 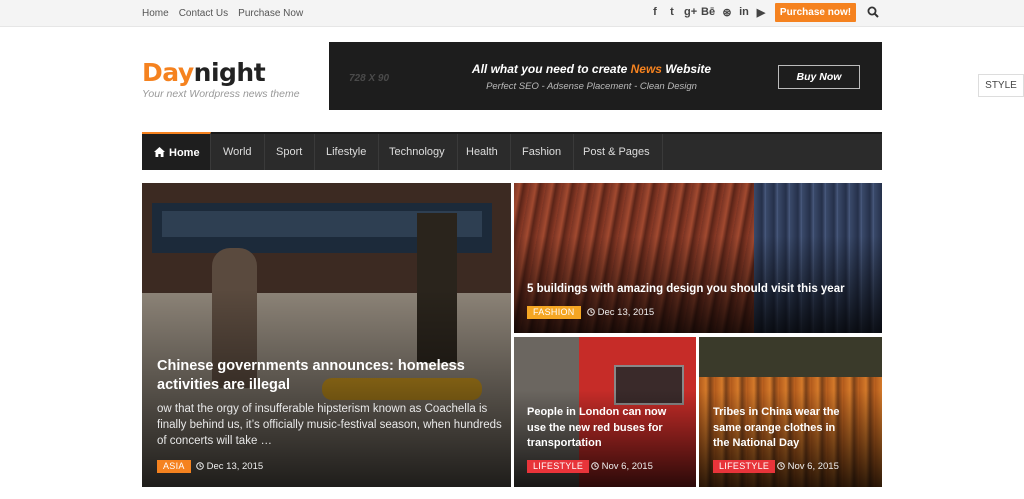 What do you see at coordinates (819, 77) in the screenshot?
I see `buy-now-button: Buy Now` at bounding box center [819, 77].